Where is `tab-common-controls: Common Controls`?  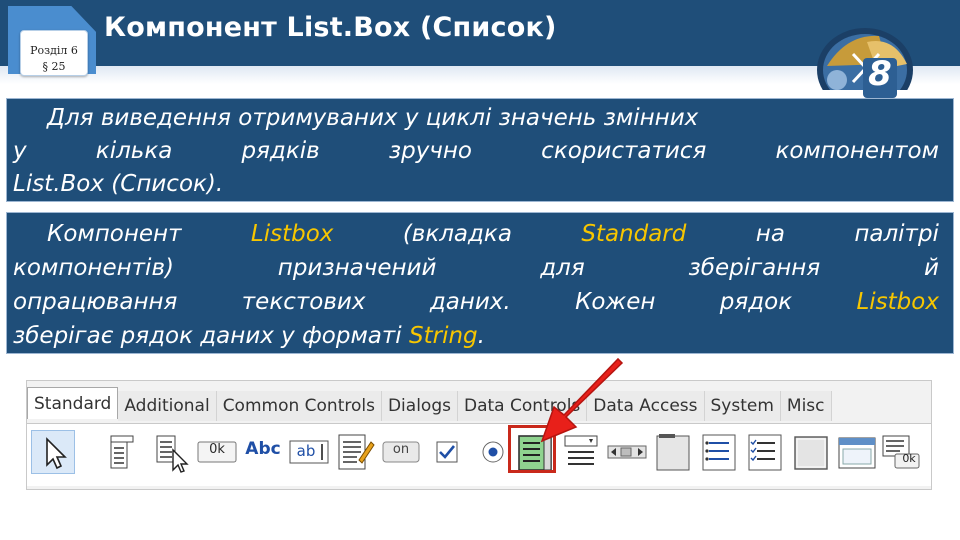 tab-common-controls: Common Controls is located at coordinates (299, 406).